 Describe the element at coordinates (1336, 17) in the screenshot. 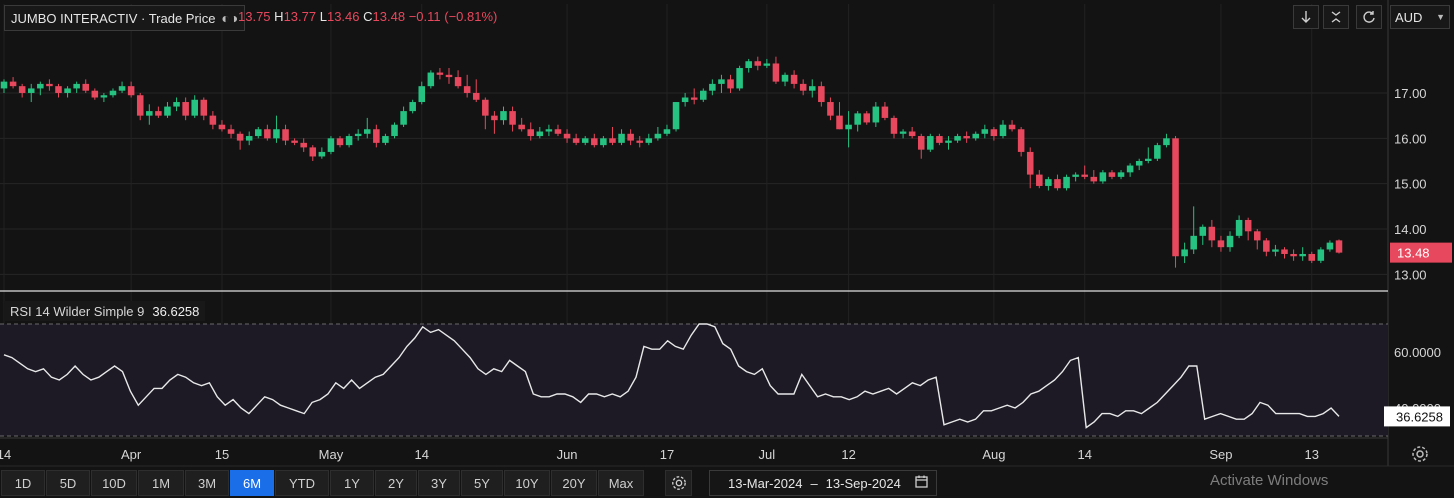

I see `collapse-icon` at that location.